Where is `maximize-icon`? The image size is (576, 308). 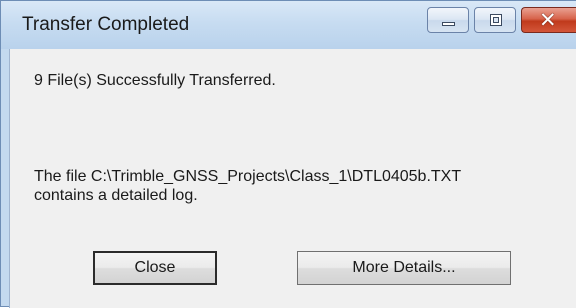 maximize-icon is located at coordinates (496, 20).